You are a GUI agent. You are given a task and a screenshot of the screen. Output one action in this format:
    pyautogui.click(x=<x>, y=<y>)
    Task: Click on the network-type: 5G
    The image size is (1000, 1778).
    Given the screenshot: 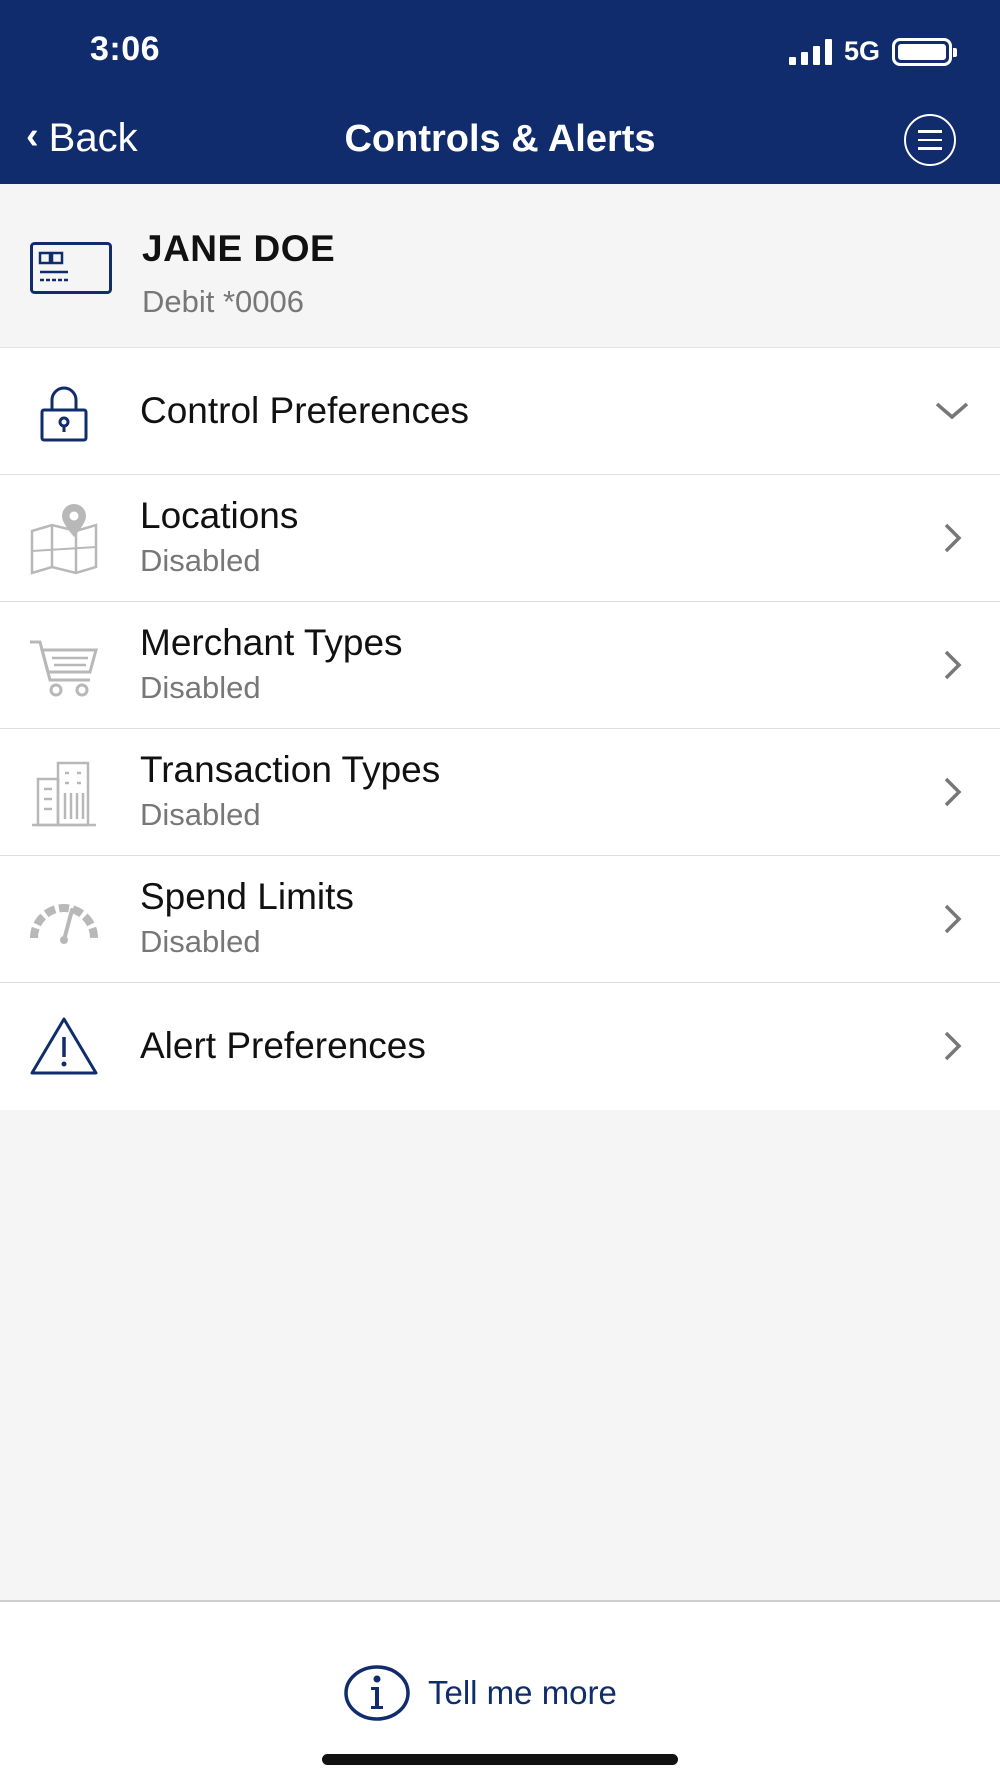 What is the action you would take?
    pyautogui.click(x=861, y=51)
    